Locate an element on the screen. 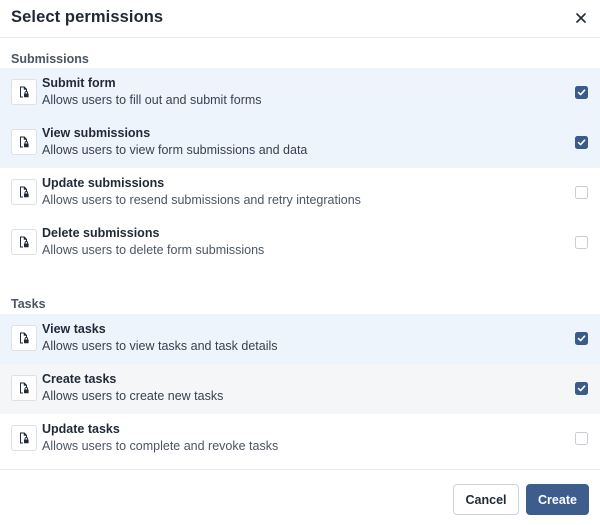 The height and width of the screenshot is (525, 600). section-title-submissions: Submissions is located at coordinates (50, 59).